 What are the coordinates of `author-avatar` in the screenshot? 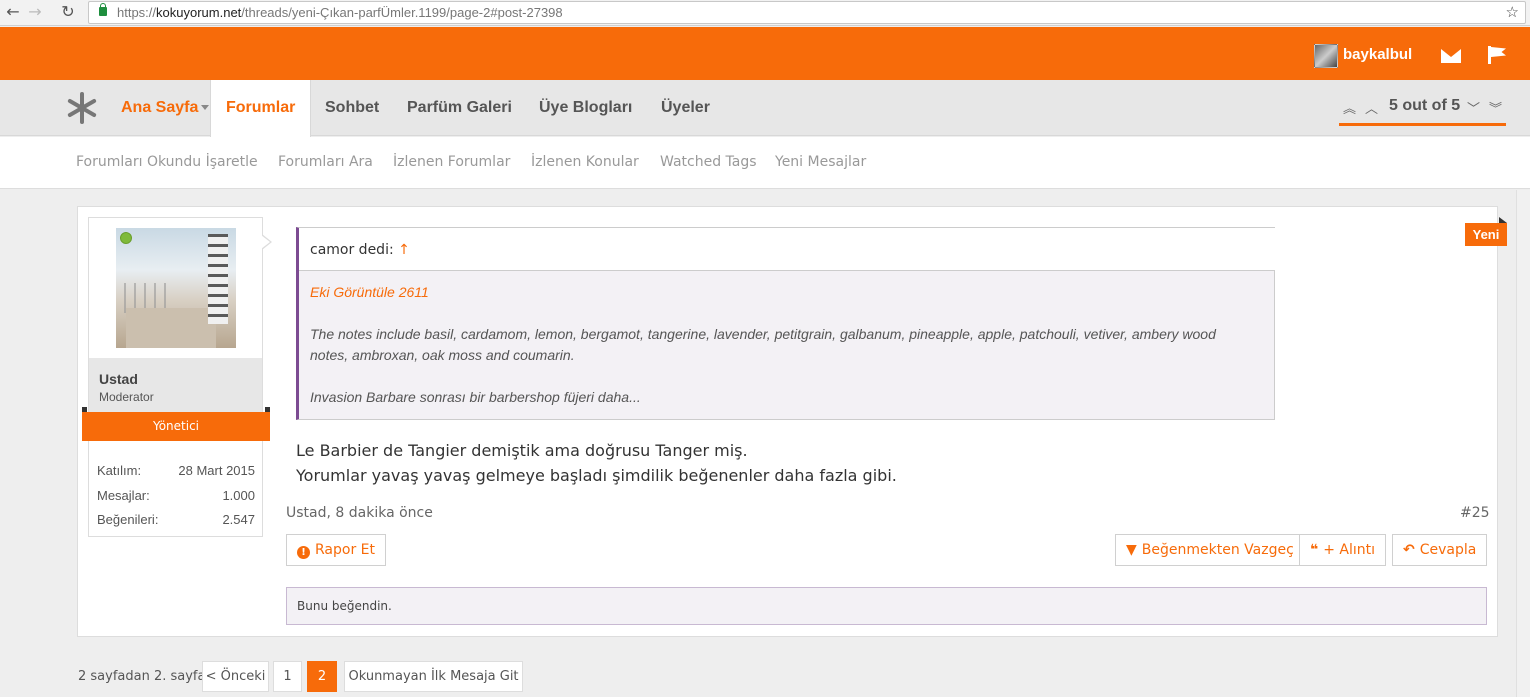 It's located at (176, 288).